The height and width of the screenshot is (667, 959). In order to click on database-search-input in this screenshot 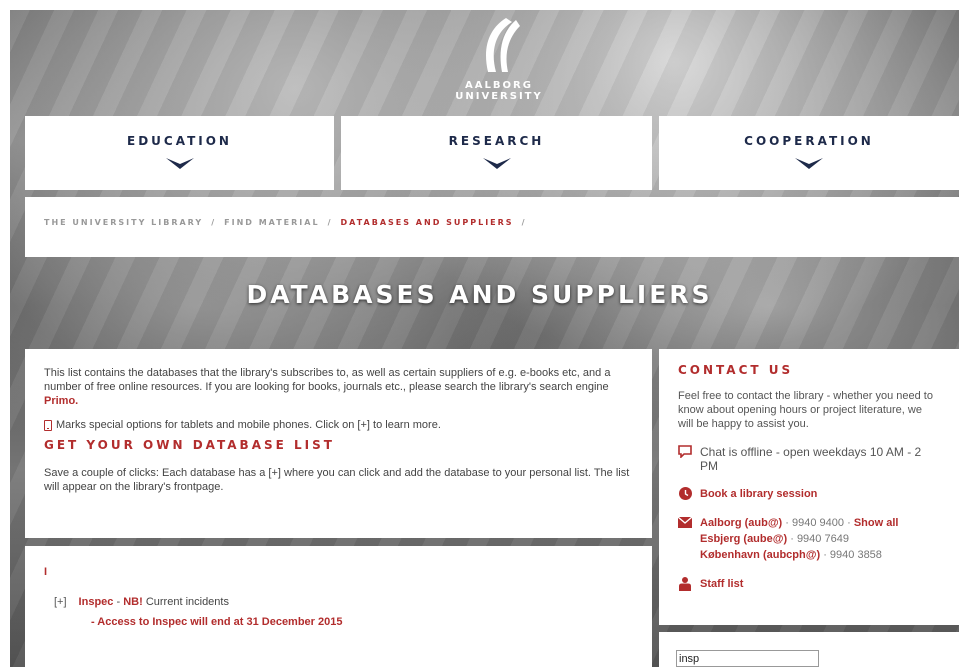, I will do `click(747, 658)`.